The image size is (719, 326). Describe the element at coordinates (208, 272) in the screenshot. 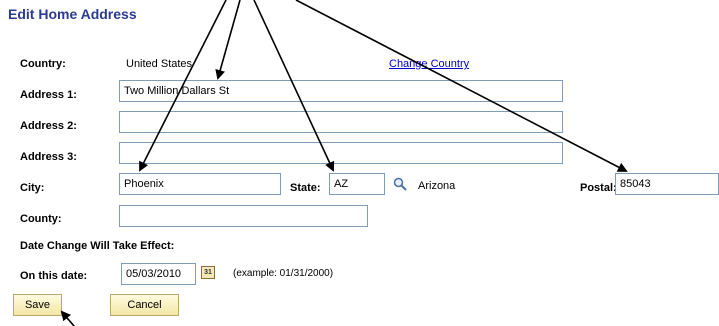

I see `calendar-icon: 31` at that location.